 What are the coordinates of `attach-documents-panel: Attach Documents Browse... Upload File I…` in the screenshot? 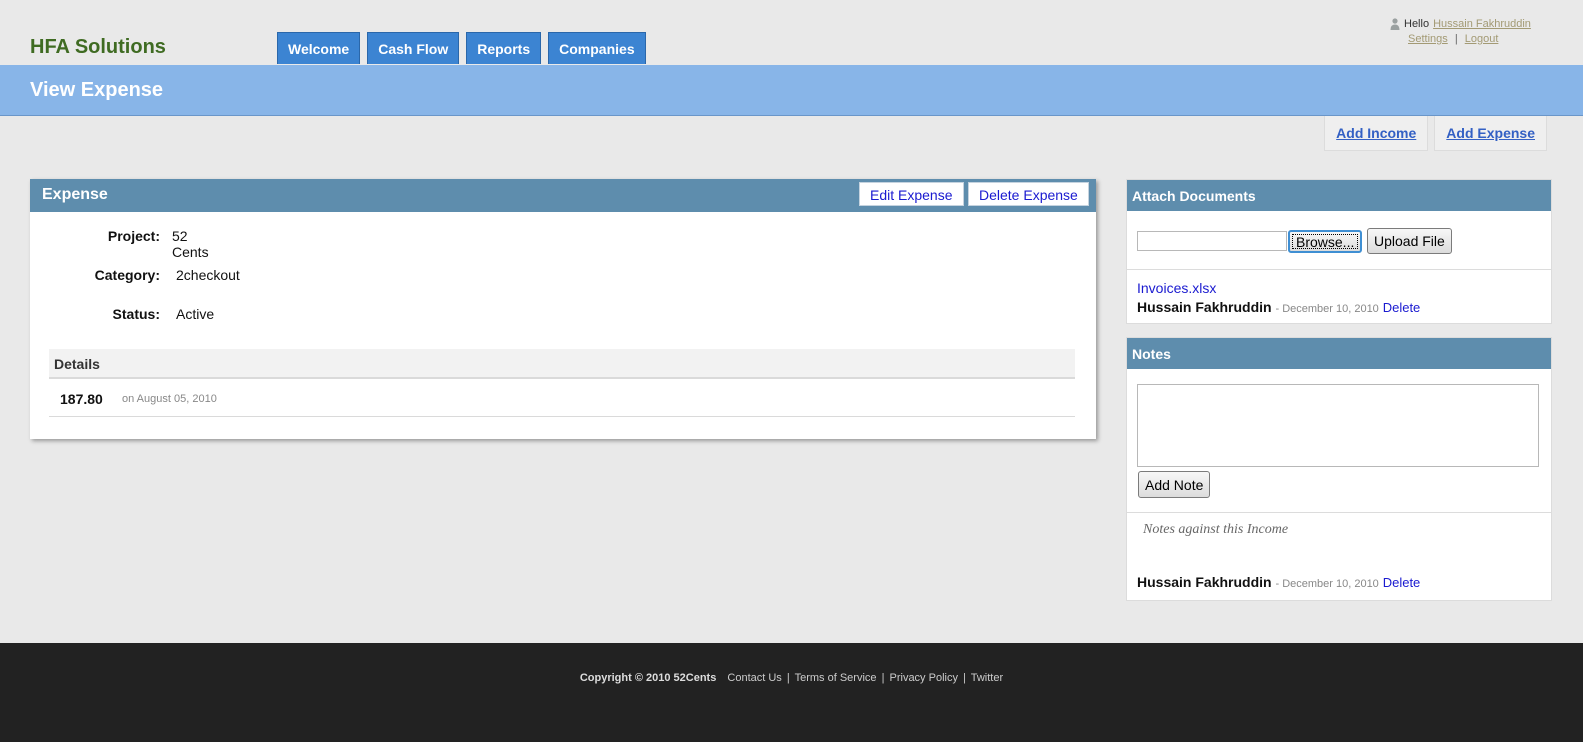 It's located at (1339, 251).